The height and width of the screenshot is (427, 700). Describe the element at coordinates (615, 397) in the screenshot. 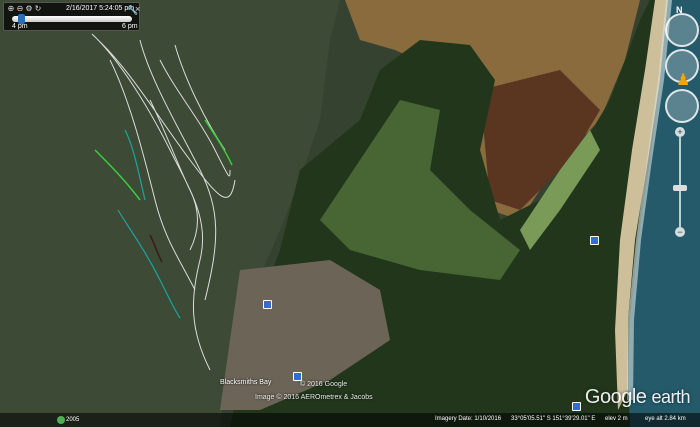

I see `logo-word-google: Google` at that location.